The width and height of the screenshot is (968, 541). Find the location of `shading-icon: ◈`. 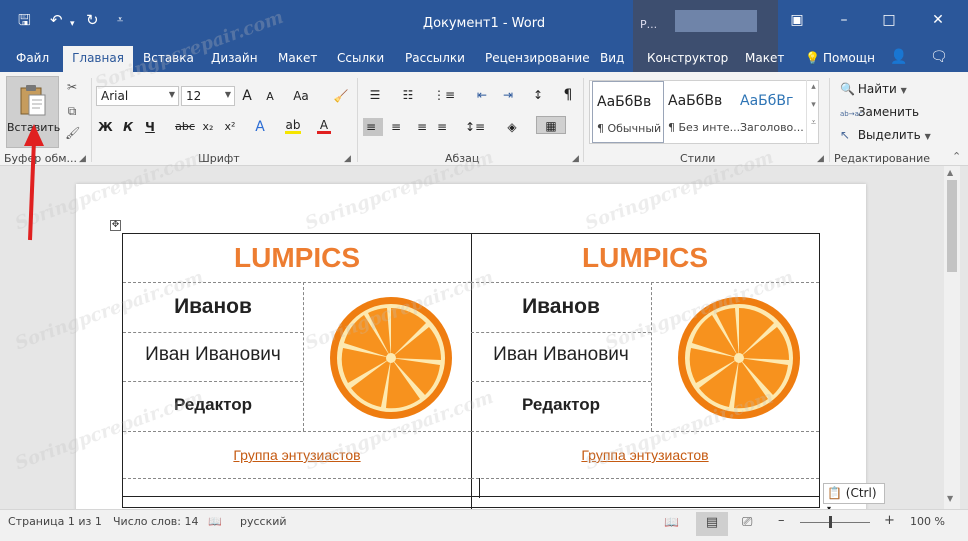

shading-icon: ◈ is located at coordinates (512, 127).